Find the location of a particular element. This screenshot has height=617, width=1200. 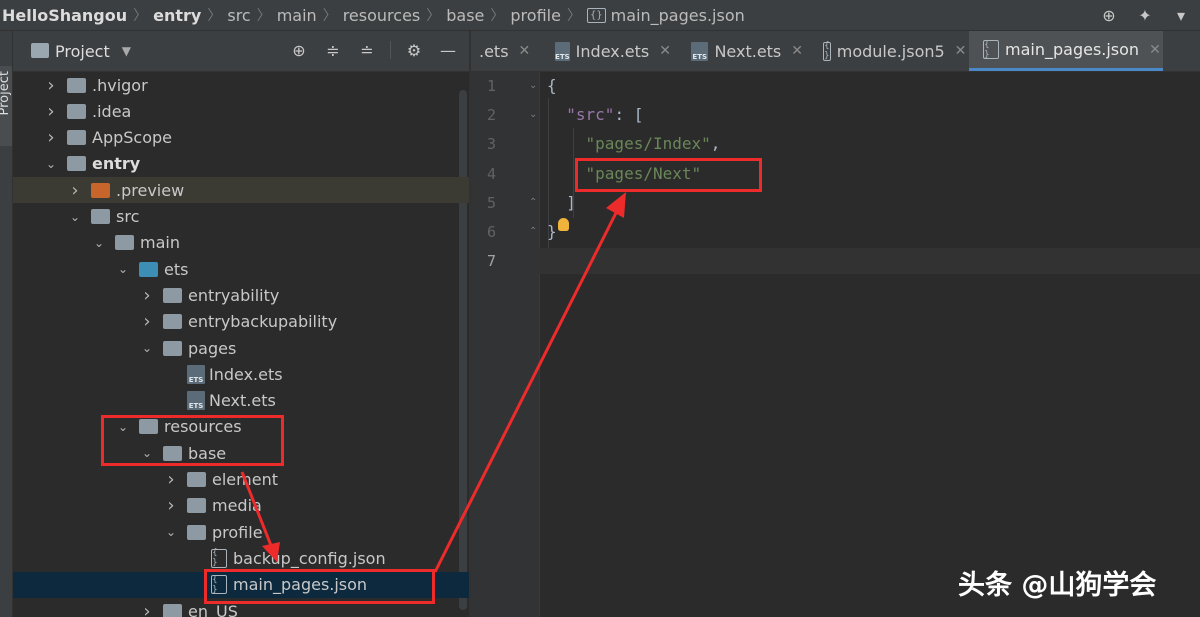

tree-item: › media is located at coordinates (241, 506).